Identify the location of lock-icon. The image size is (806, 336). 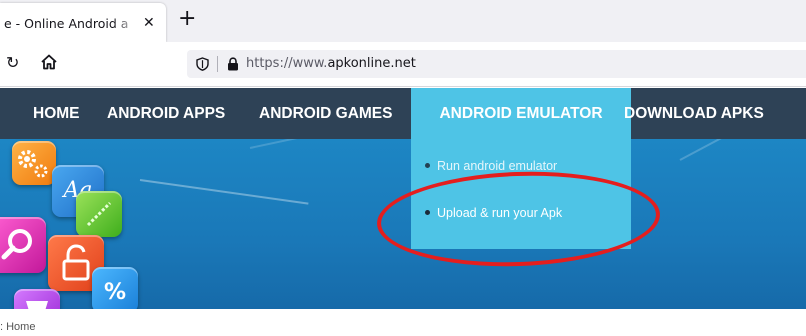
(233, 64).